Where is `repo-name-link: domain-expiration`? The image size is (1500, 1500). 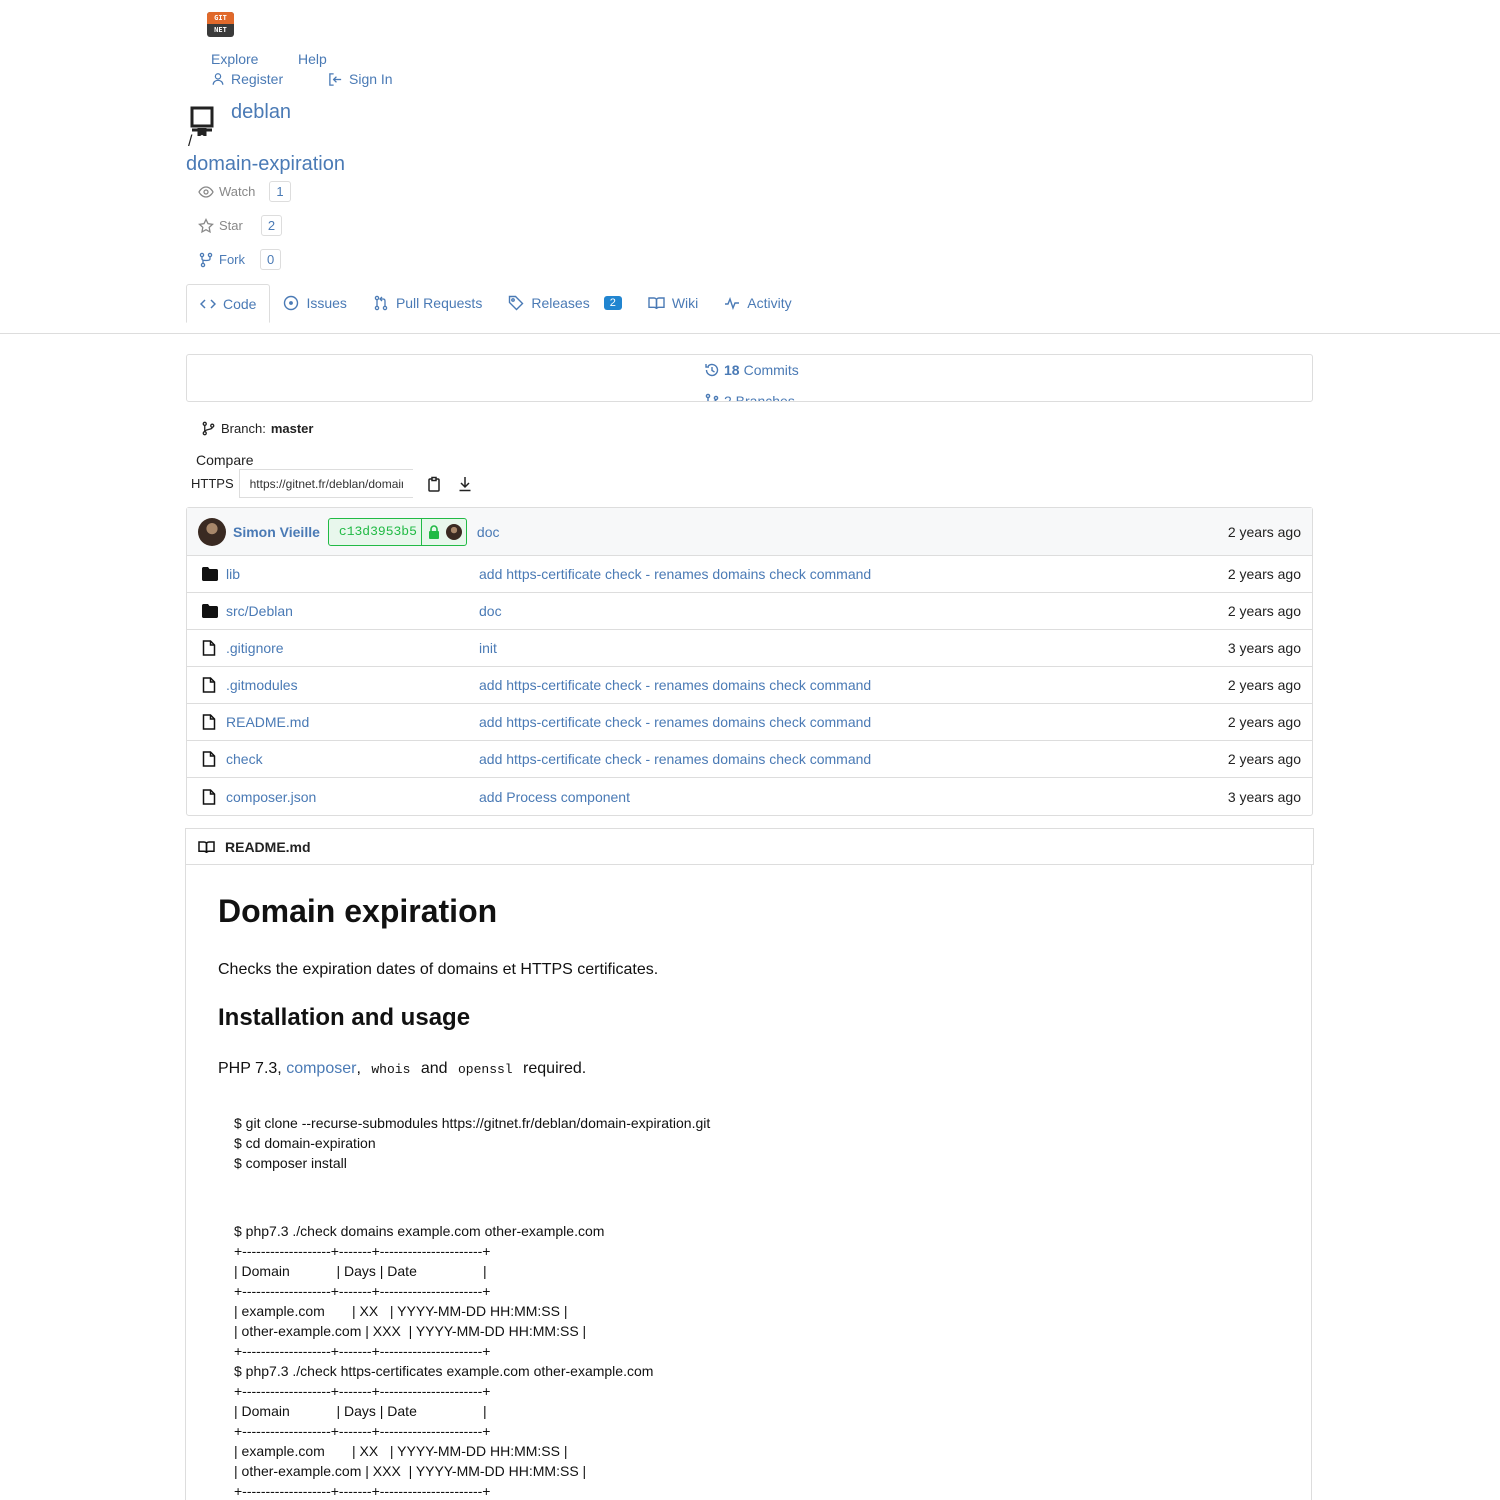
repo-name-link: domain-expiration is located at coordinates (265, 164).